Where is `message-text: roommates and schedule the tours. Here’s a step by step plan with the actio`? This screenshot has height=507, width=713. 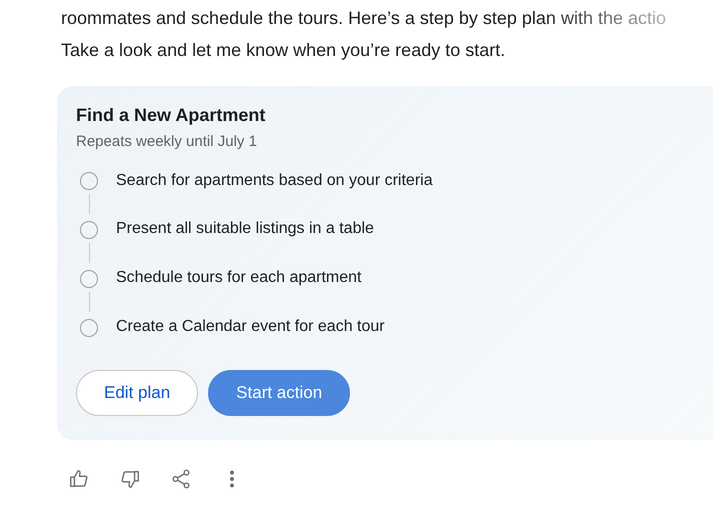 message-text: roommates and schedule the tours. Here’s a step by step plan with the actio is located at coordinates (364, 18).